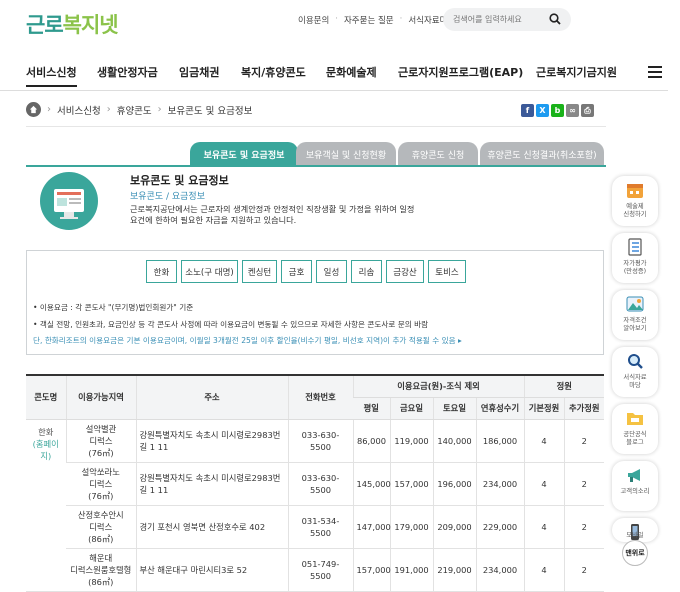 The height and width of the screenshot is (592, 680). Describe the element at coordinates (635, 315) in the screenshot. I see `quick-item-eligibility: 자격조건 알아보기` at that location.